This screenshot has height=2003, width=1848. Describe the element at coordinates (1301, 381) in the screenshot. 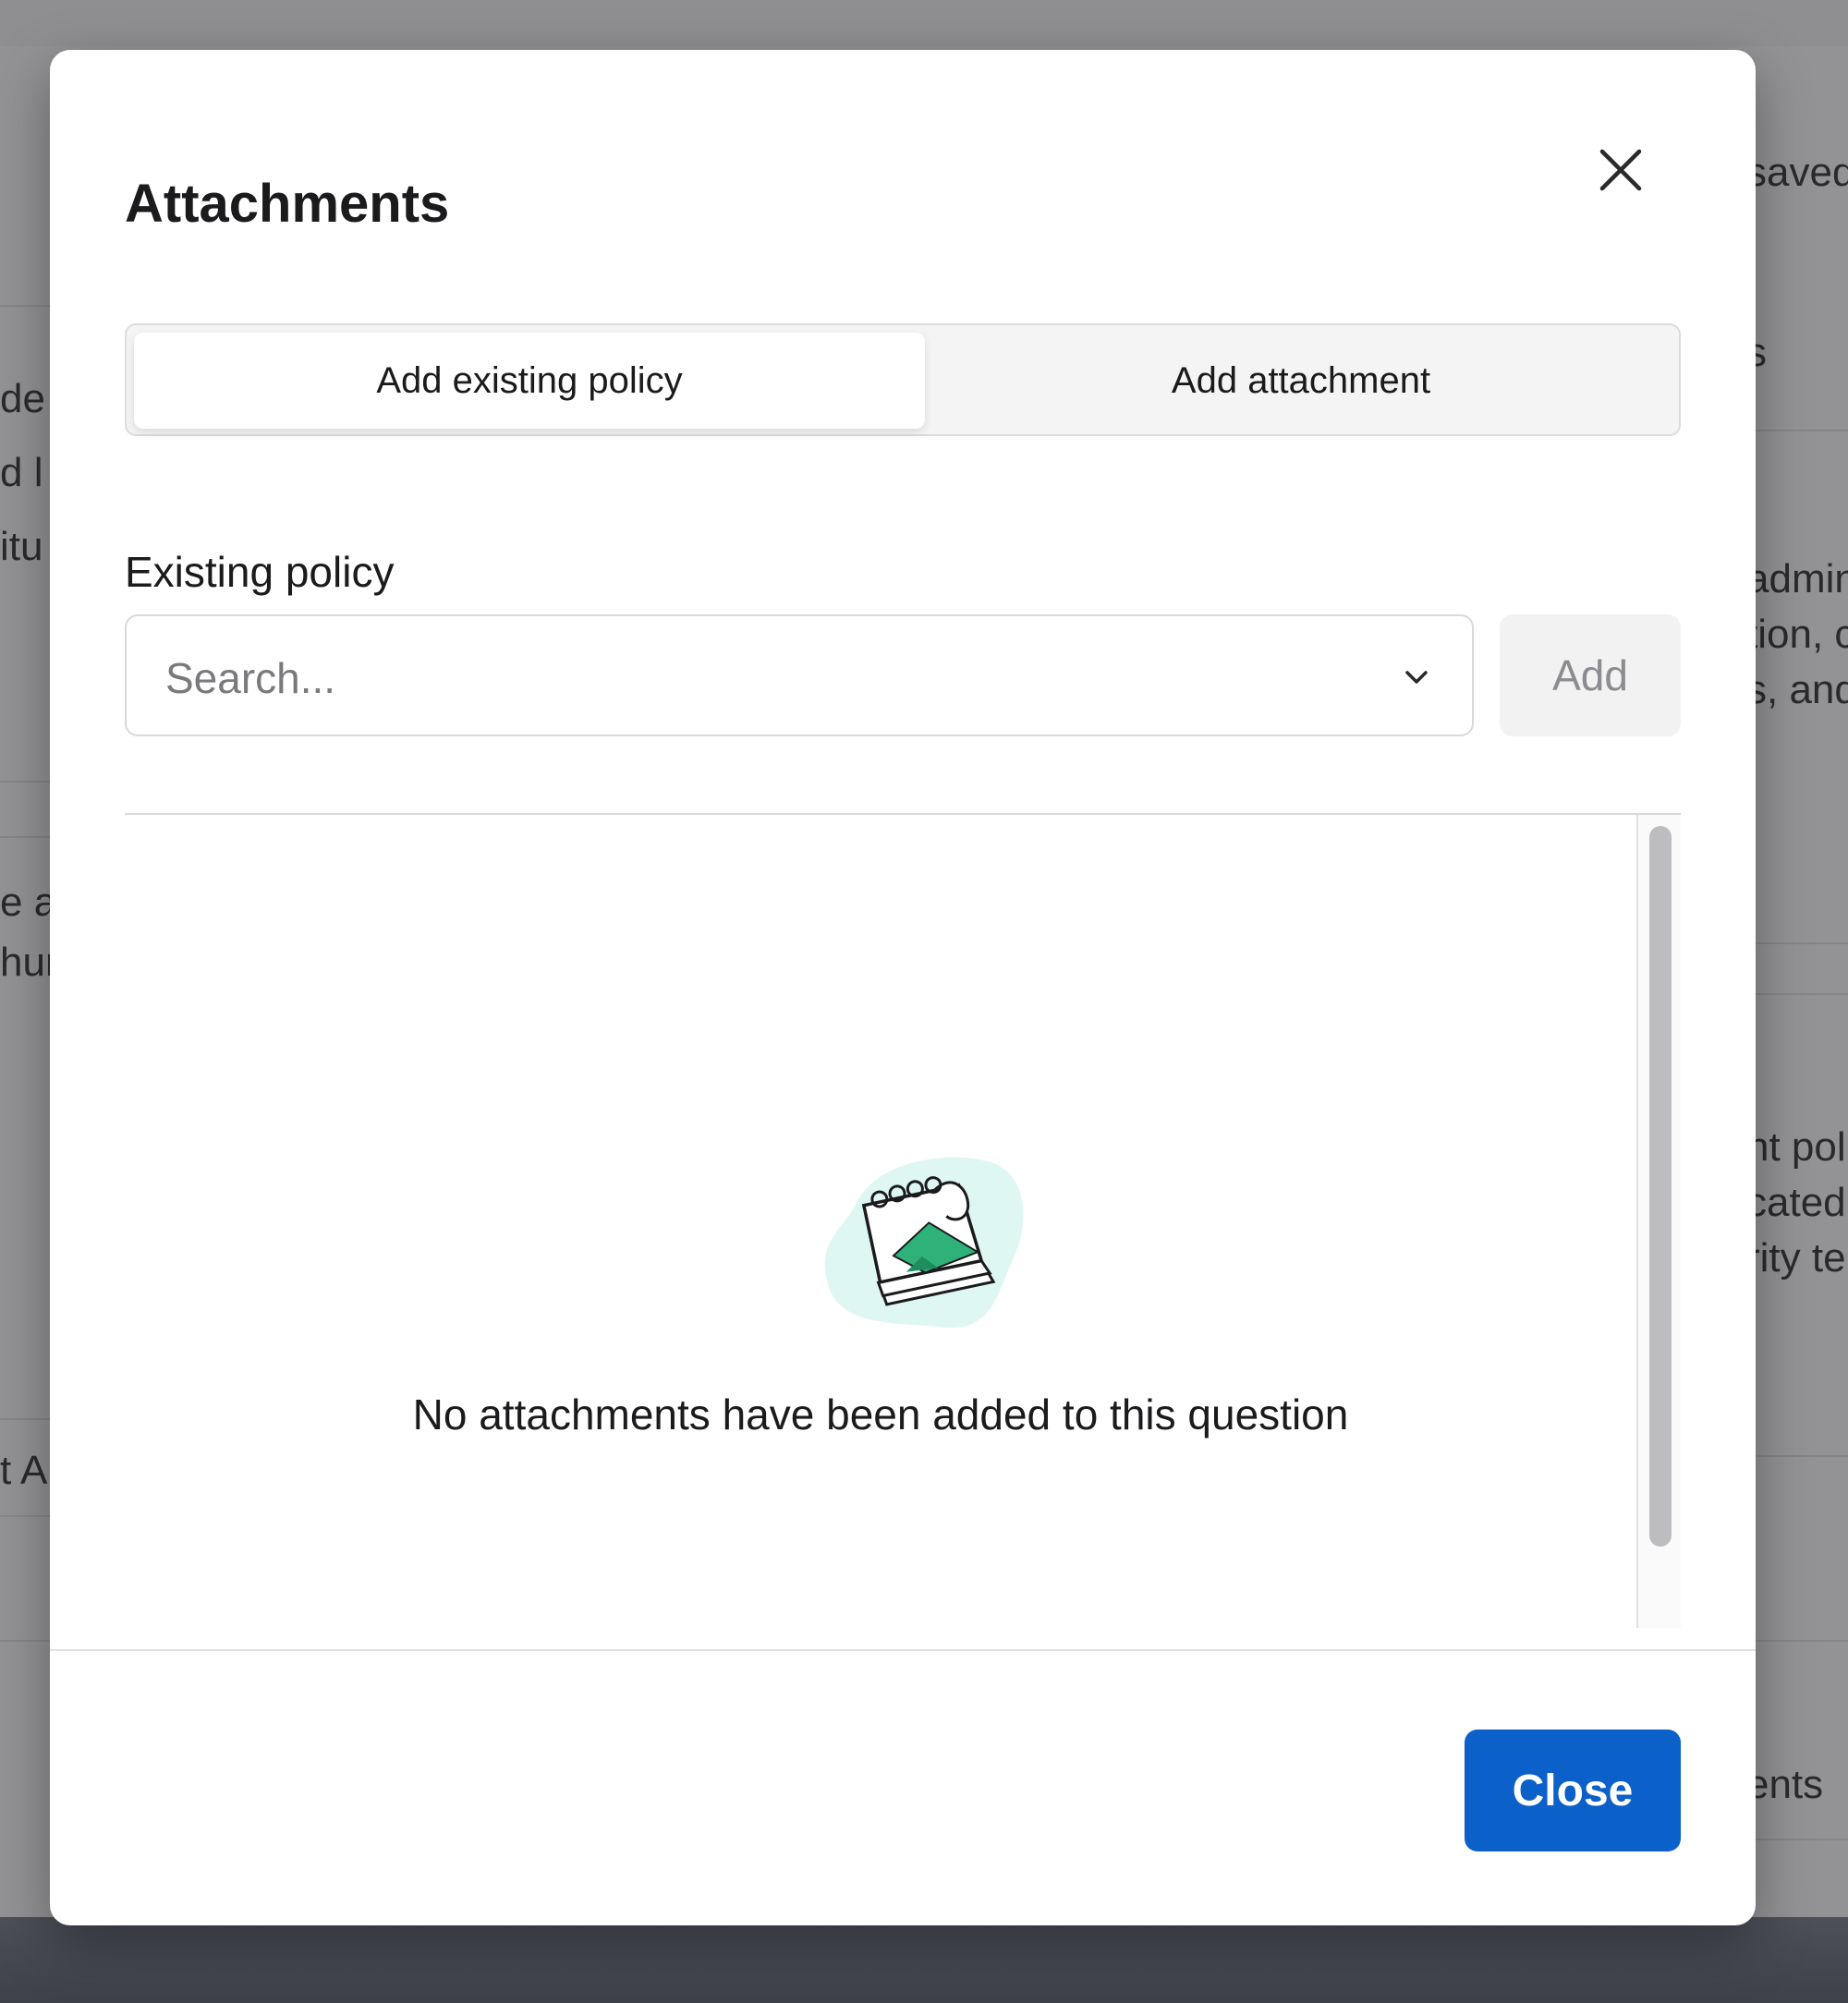

I see `tab-add-attachment: Add attachment` at that location.